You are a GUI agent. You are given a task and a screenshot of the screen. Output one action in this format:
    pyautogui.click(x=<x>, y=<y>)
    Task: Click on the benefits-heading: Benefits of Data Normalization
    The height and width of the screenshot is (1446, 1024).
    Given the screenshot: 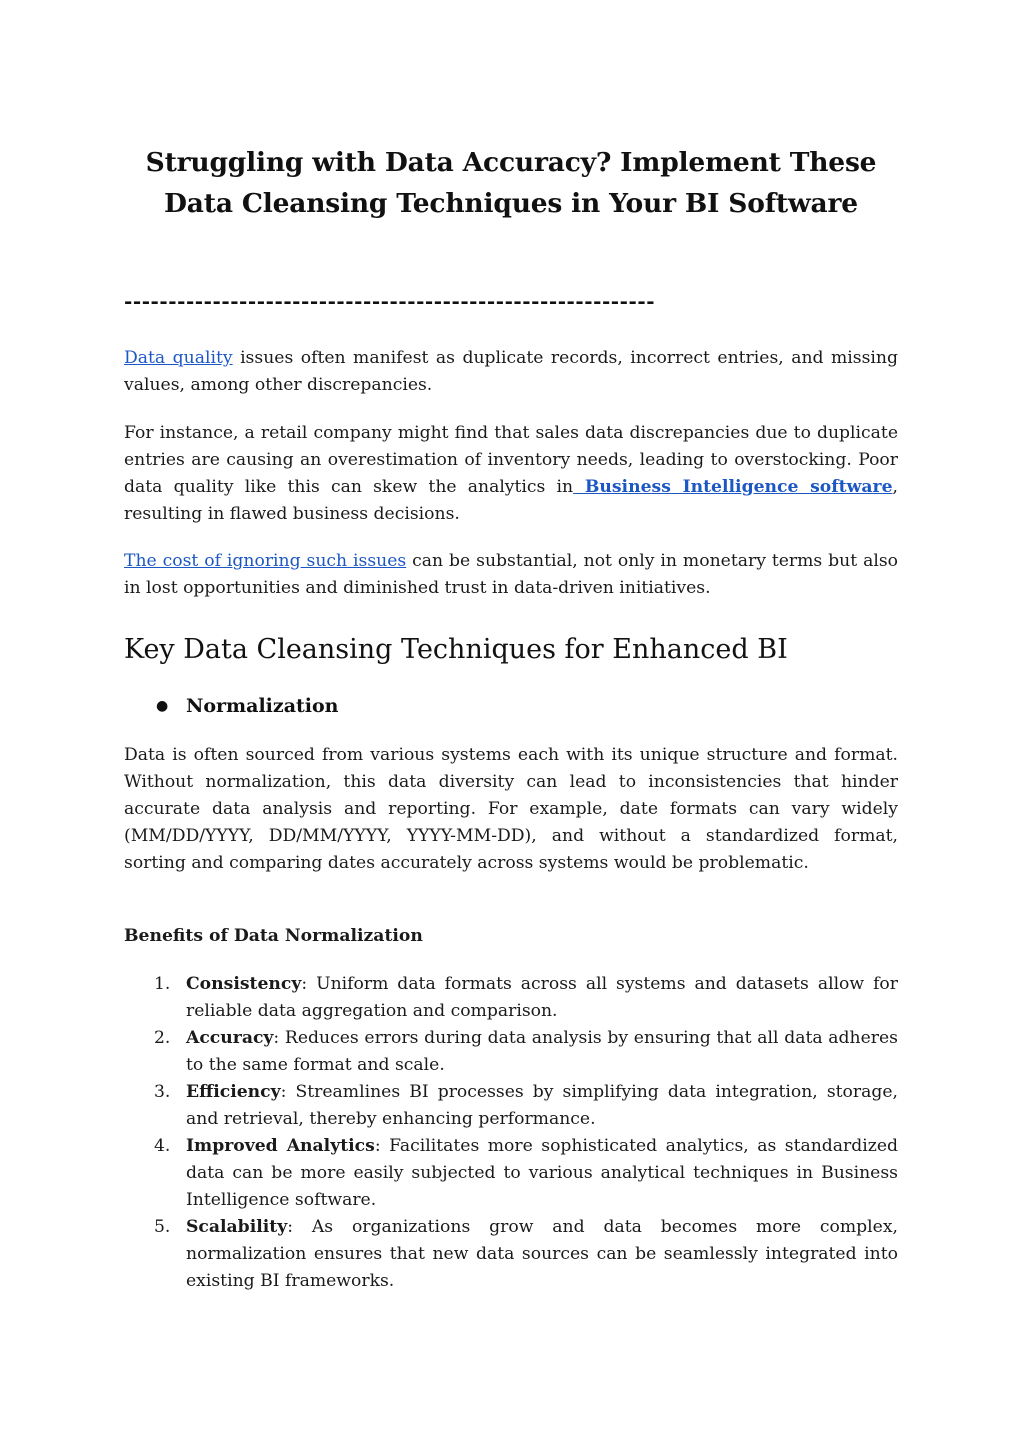 What is the action you would take?
    pyautogui.click(x=273, y=936)
    